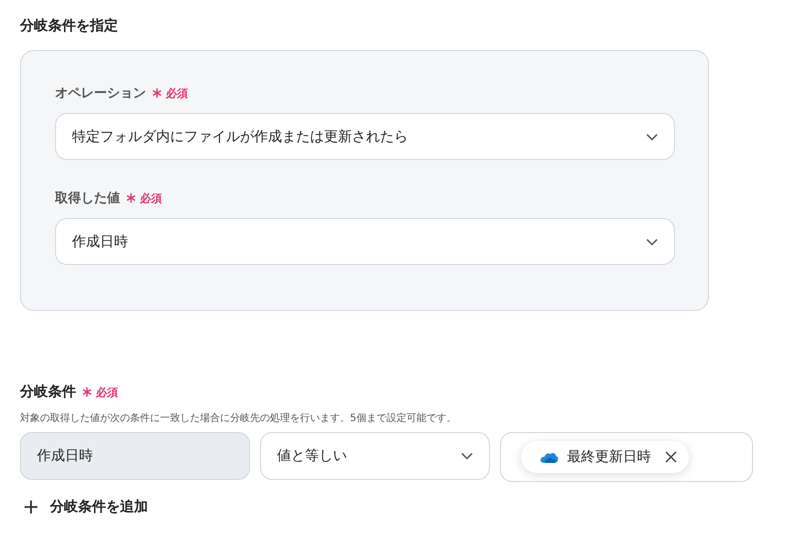  Describe the element at coordinates (31, 507) in the screenshot. I see `plus-icon` at that location.